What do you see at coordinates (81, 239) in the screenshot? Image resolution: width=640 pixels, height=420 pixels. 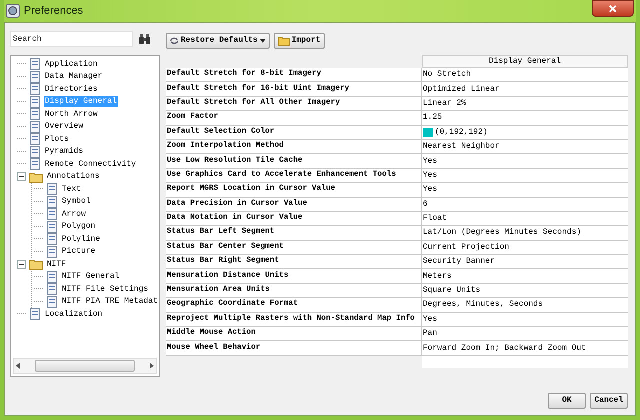 I see `tree-item: Polyline` at bounding box center [81, 239].